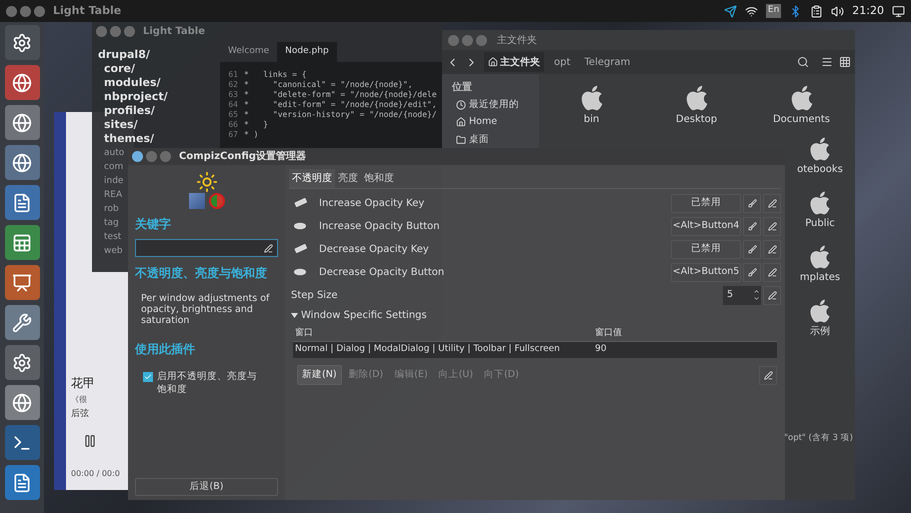  What do you see at coordinates (233, 95) in the screenshot?
I see `line-number: 63` at bounding box center [233, 95].